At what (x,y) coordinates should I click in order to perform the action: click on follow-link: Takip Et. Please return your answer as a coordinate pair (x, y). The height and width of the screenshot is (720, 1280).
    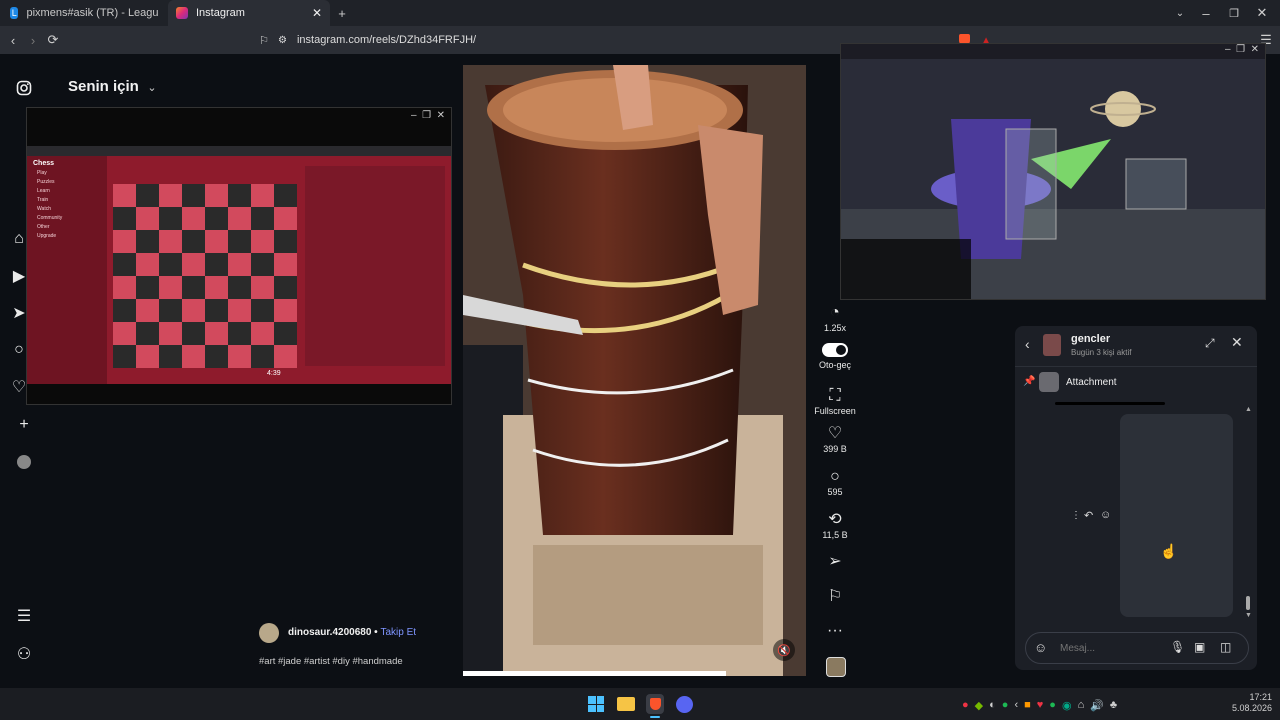
    Looking at the image, I should click on (398, 632).